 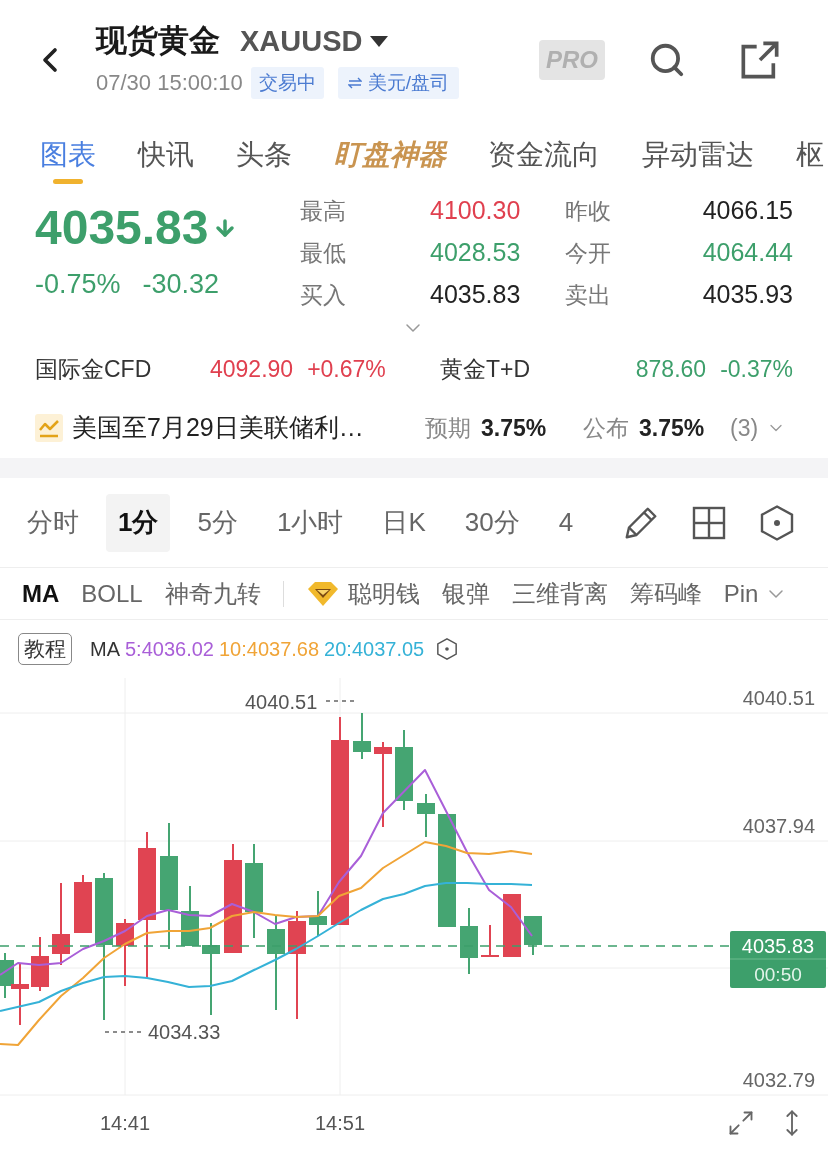 What do you see at coordinates (112, 593) in the screenshot?
I see `indicator-tab: BOLL` at bounding box center [112, 593].